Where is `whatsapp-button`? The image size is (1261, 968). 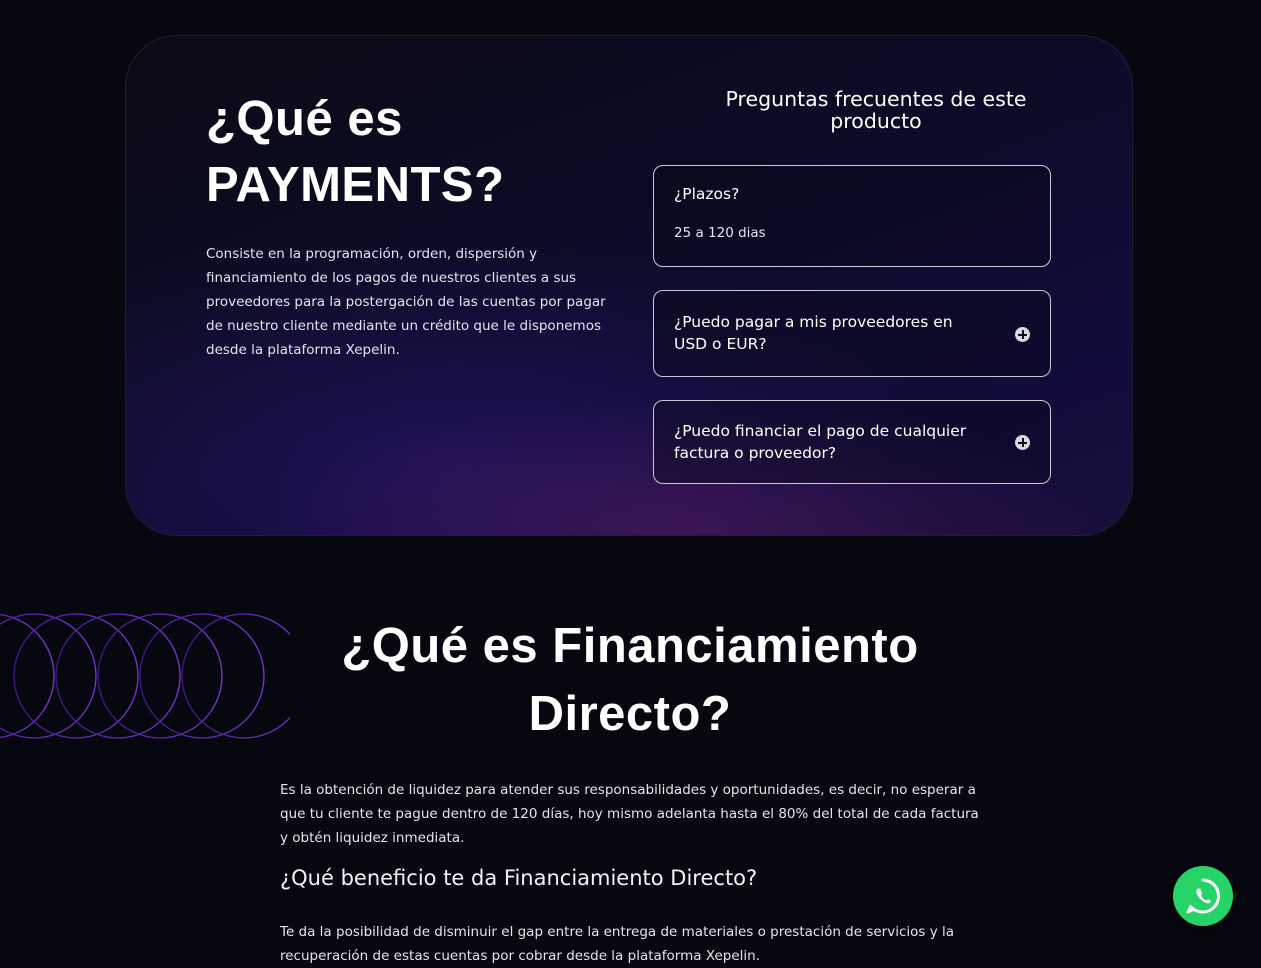 whatsapp-button is located at coordinates (1203, 896).